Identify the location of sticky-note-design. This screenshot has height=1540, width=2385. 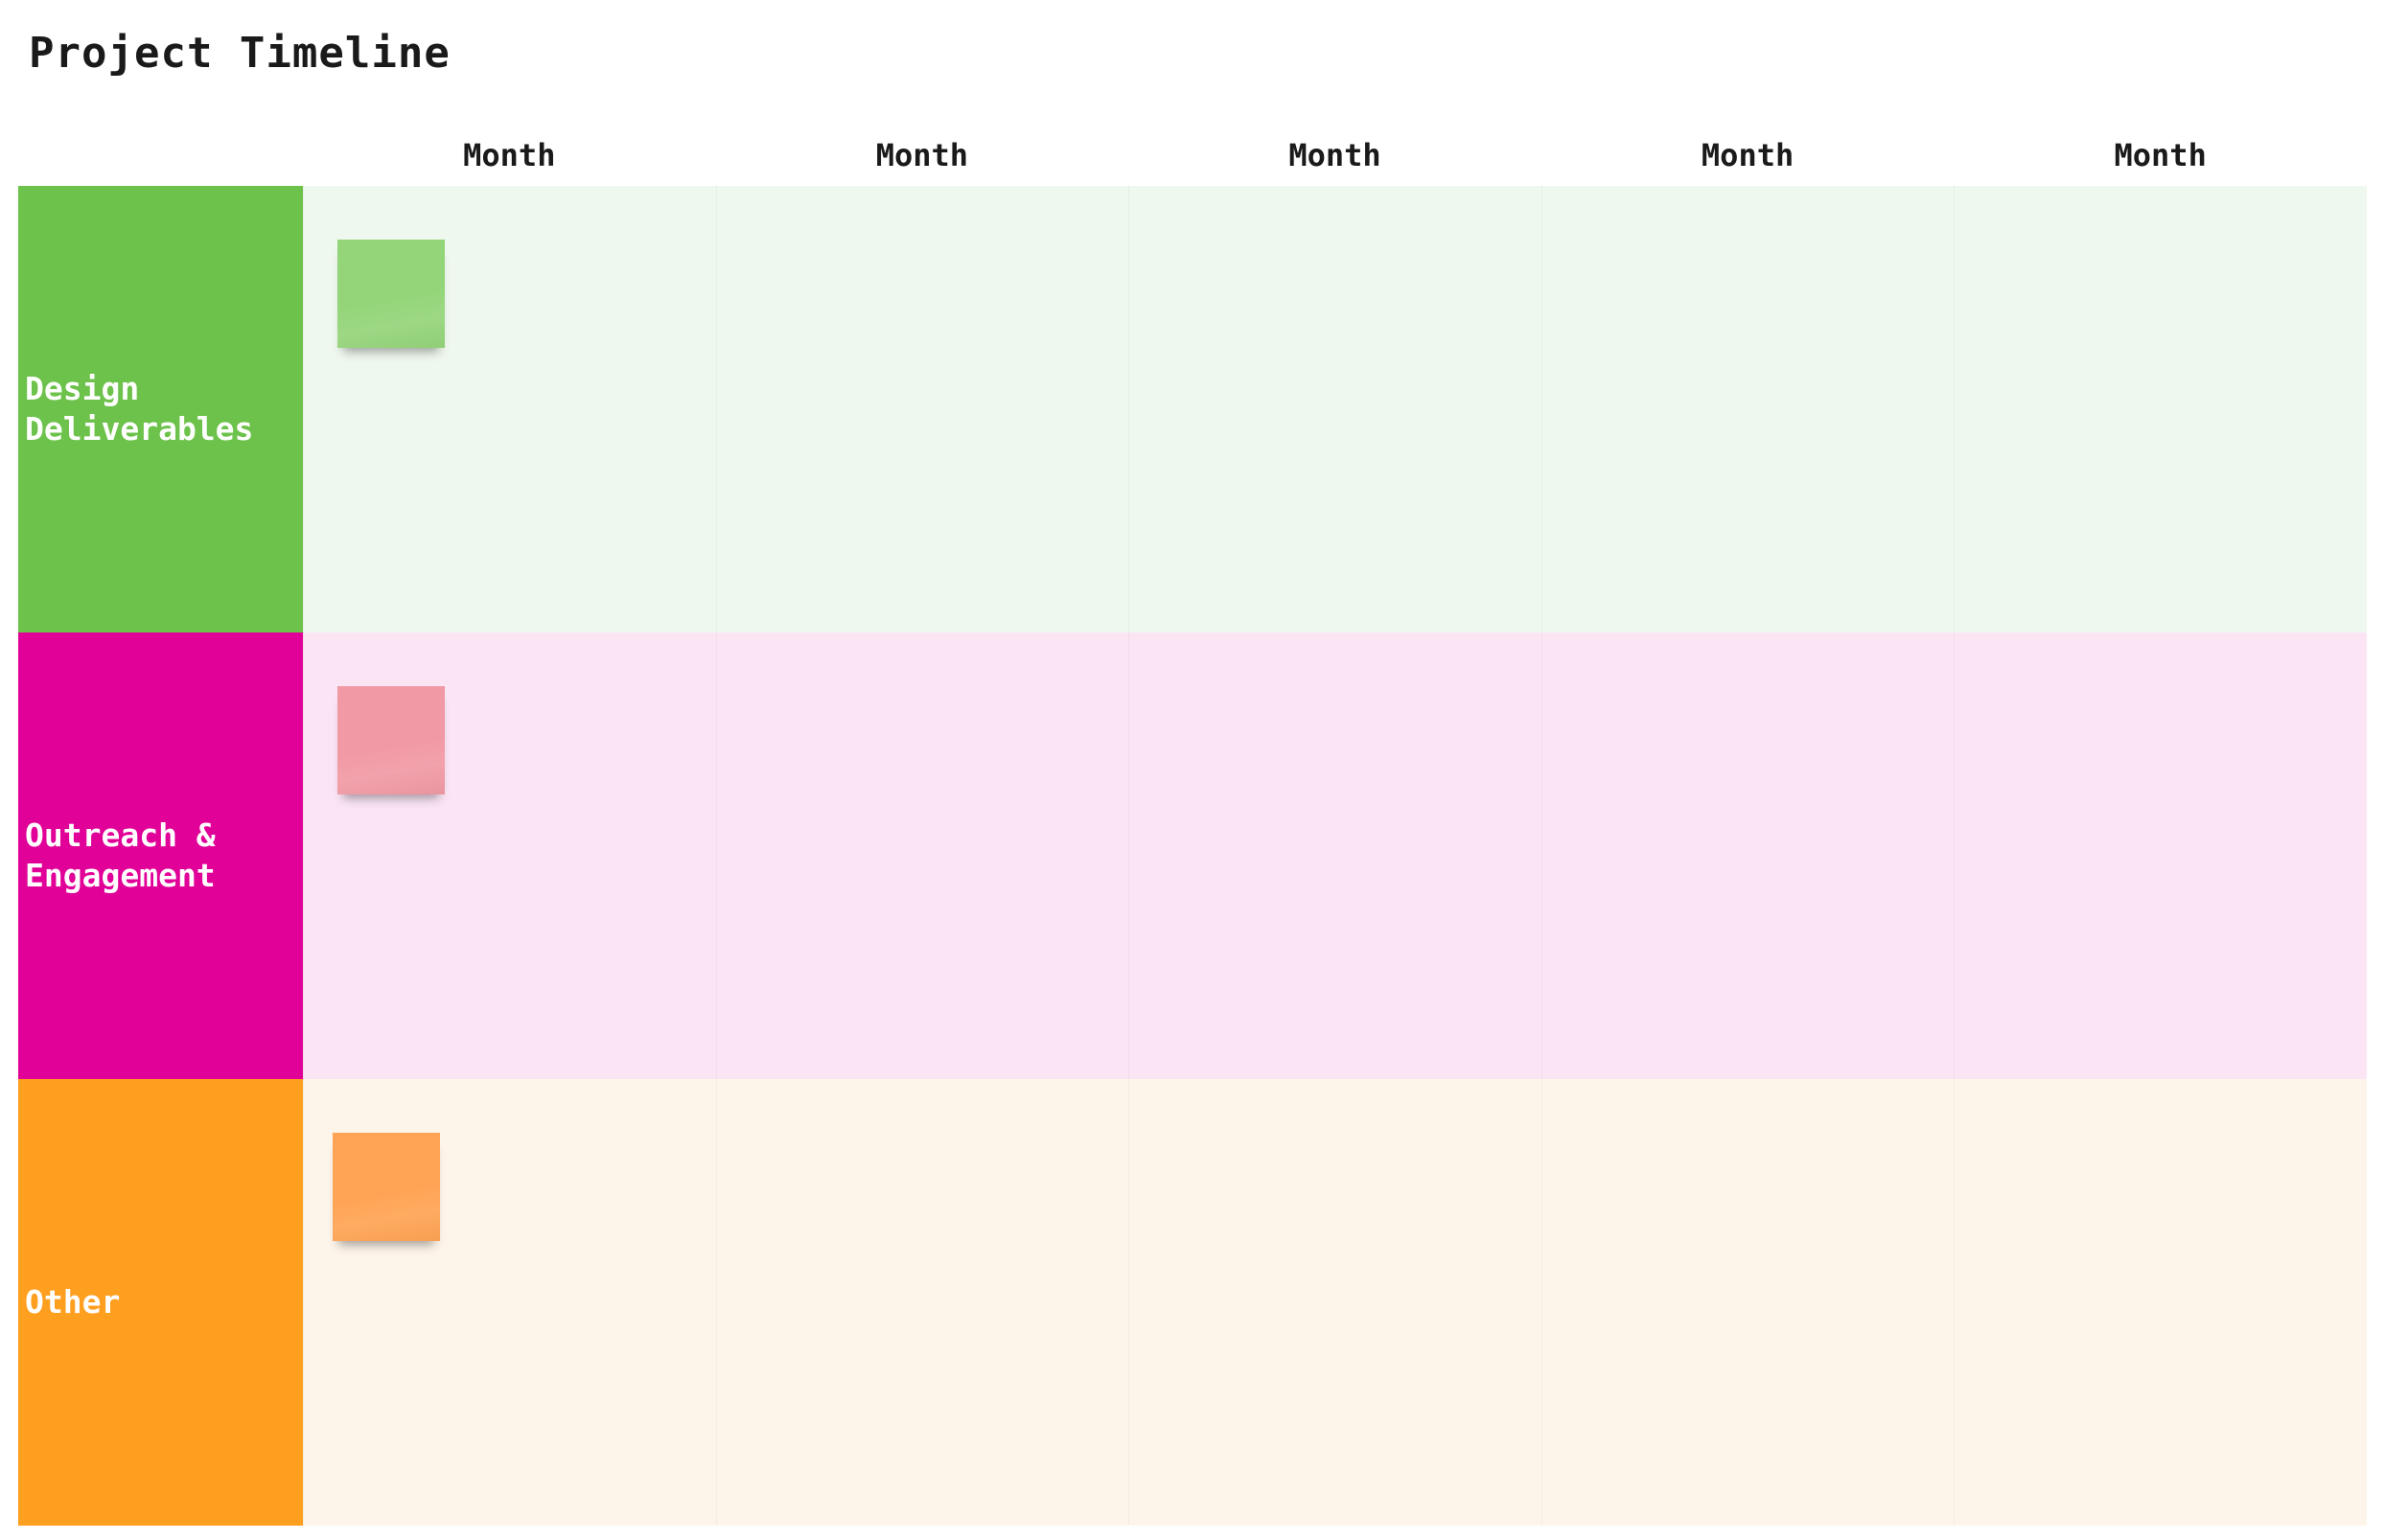
(391, 294).